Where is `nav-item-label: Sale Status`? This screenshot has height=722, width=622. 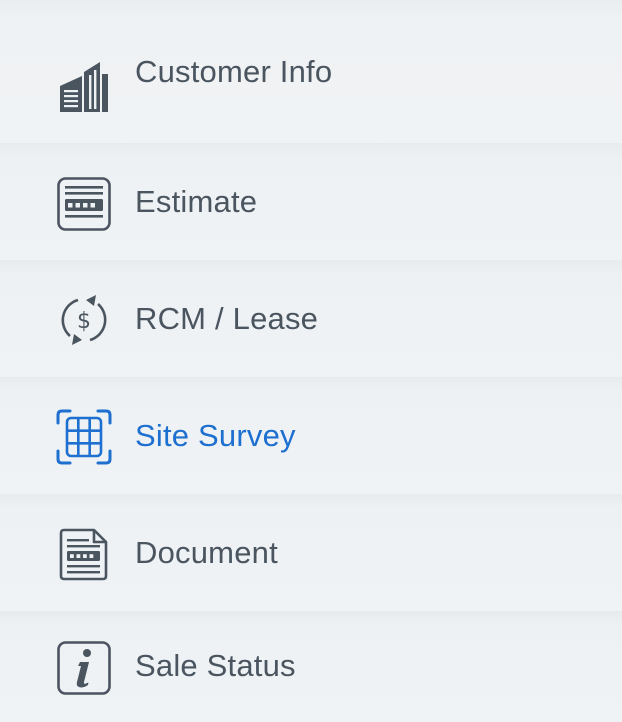 nav-item-label: Sale Status is located at coordinates (215, 665).